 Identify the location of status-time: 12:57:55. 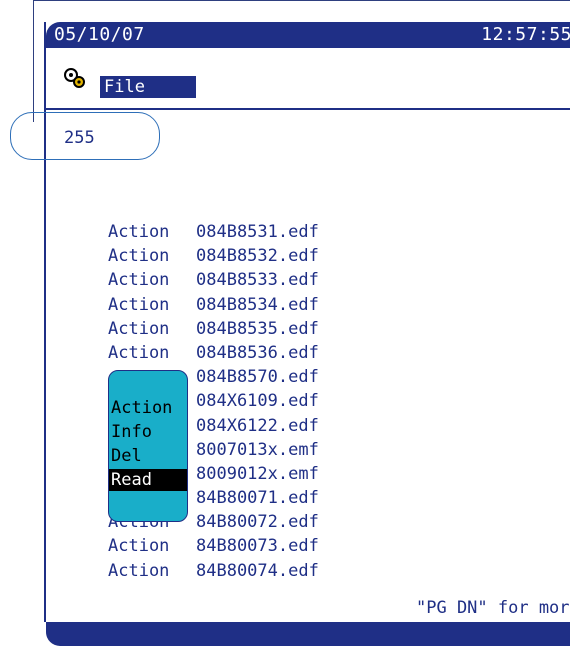
(525, 34).